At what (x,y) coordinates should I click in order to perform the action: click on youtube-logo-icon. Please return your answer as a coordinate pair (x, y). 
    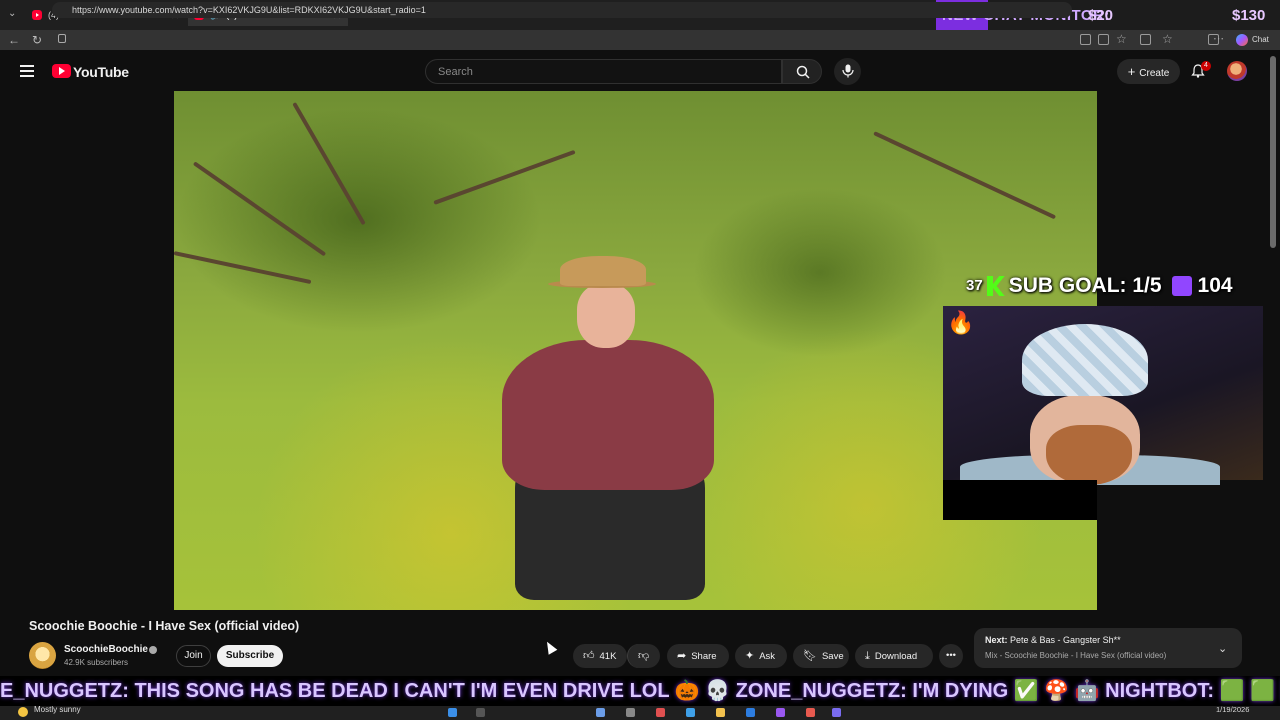
    Looking at the image, I should click on (61, 71).